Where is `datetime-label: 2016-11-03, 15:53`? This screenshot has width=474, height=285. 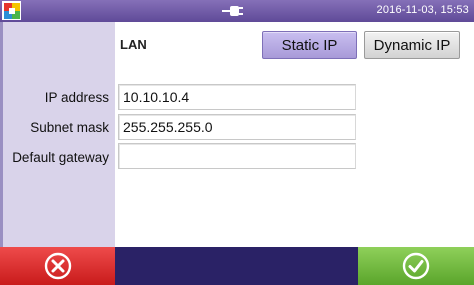 datetime-label: 2016-11-03, 15:53 is located at coordinates (422, 10).